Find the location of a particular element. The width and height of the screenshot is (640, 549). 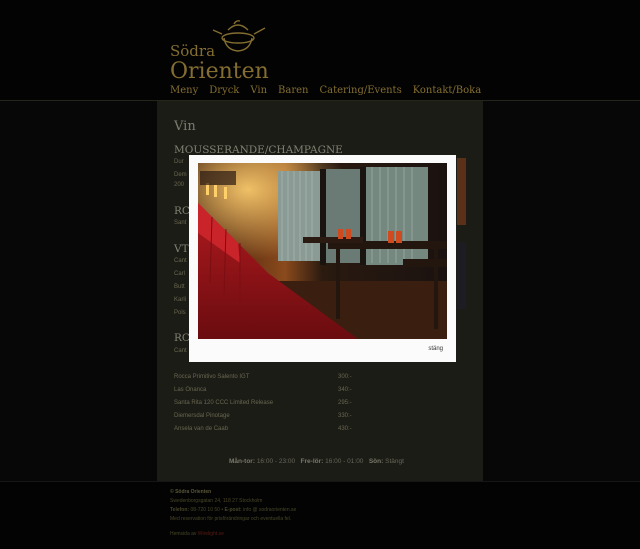

lightbox-photo is located at coordinates (322, 251).